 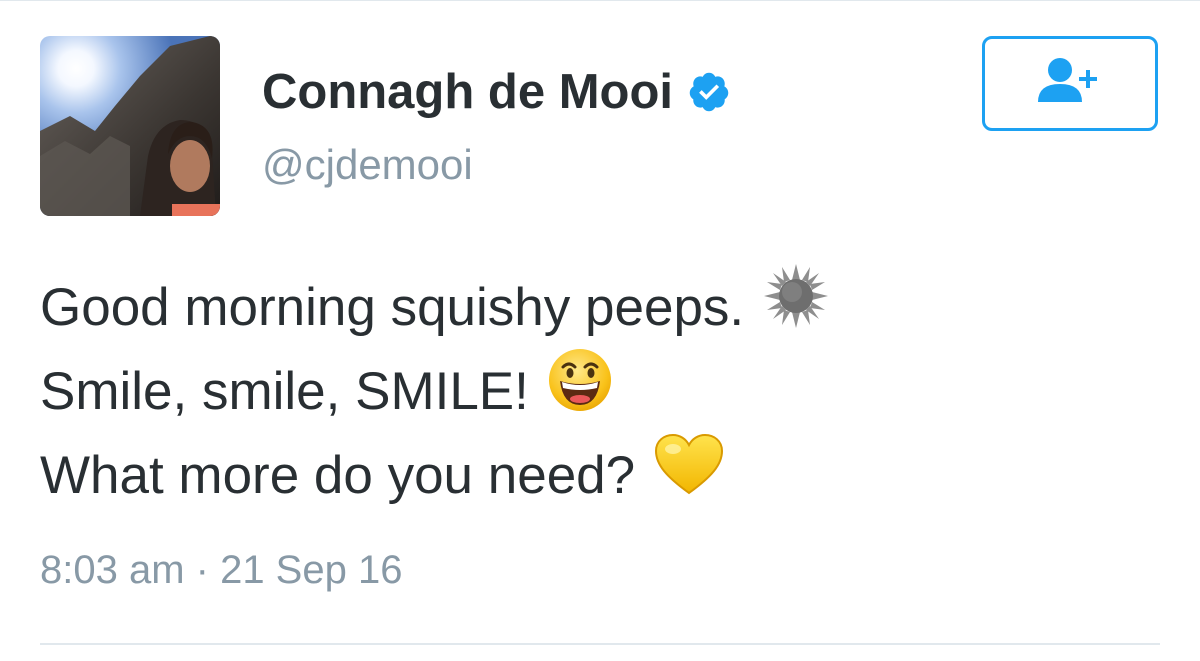 I want to click on follow-button, so click(x=1070, y=83).